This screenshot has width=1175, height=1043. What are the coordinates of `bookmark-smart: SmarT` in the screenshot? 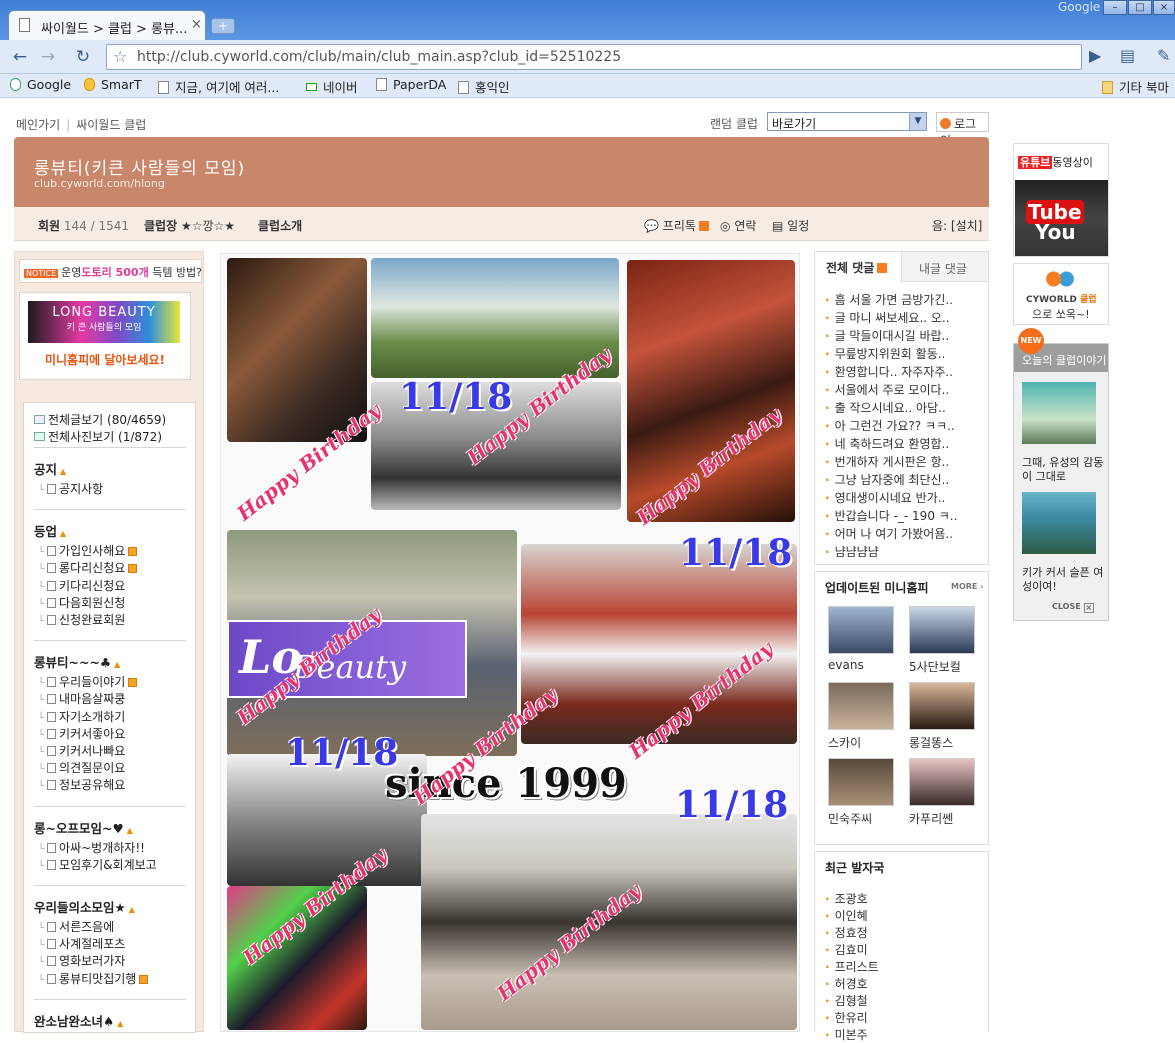 It's located at (113, 84).